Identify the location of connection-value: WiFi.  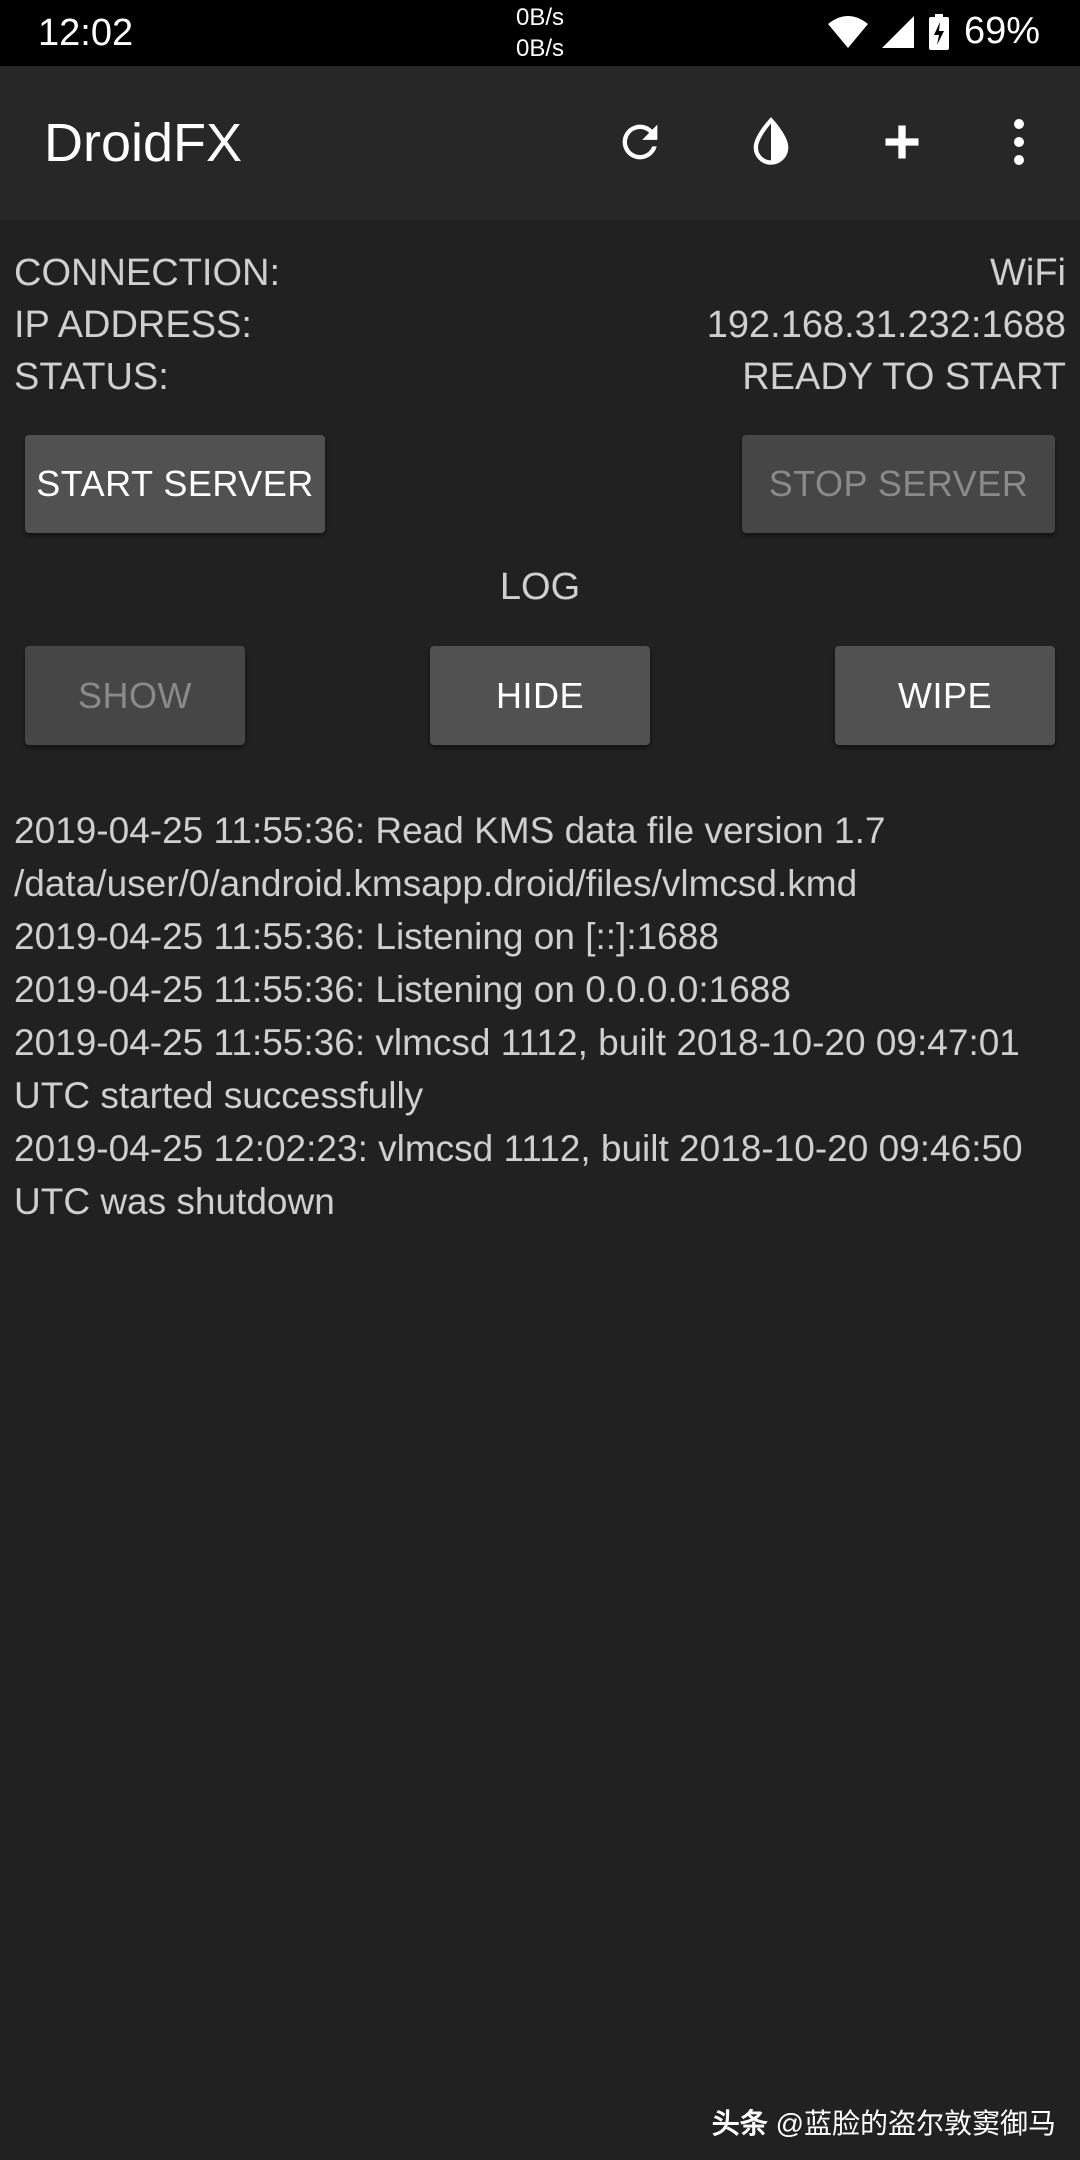
(1028, 273).